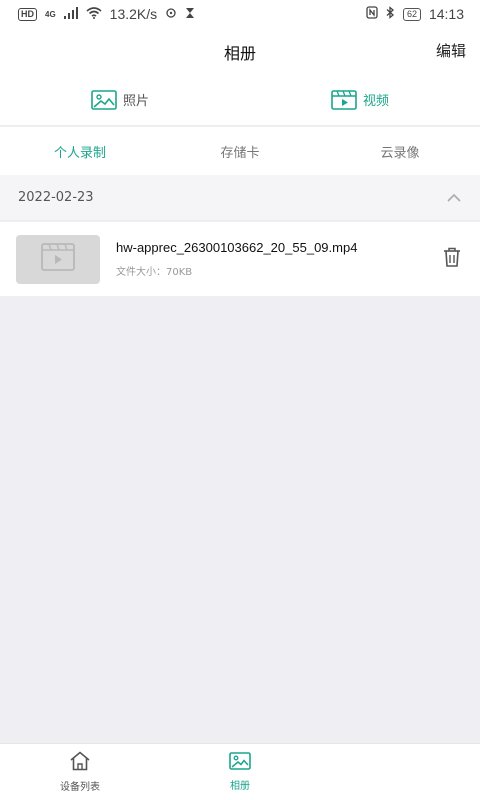 This screenshot has height=800, width=480. Describe the element at coordinates (372, 14) in the screenshot. I see `nfc-icon` at that location.